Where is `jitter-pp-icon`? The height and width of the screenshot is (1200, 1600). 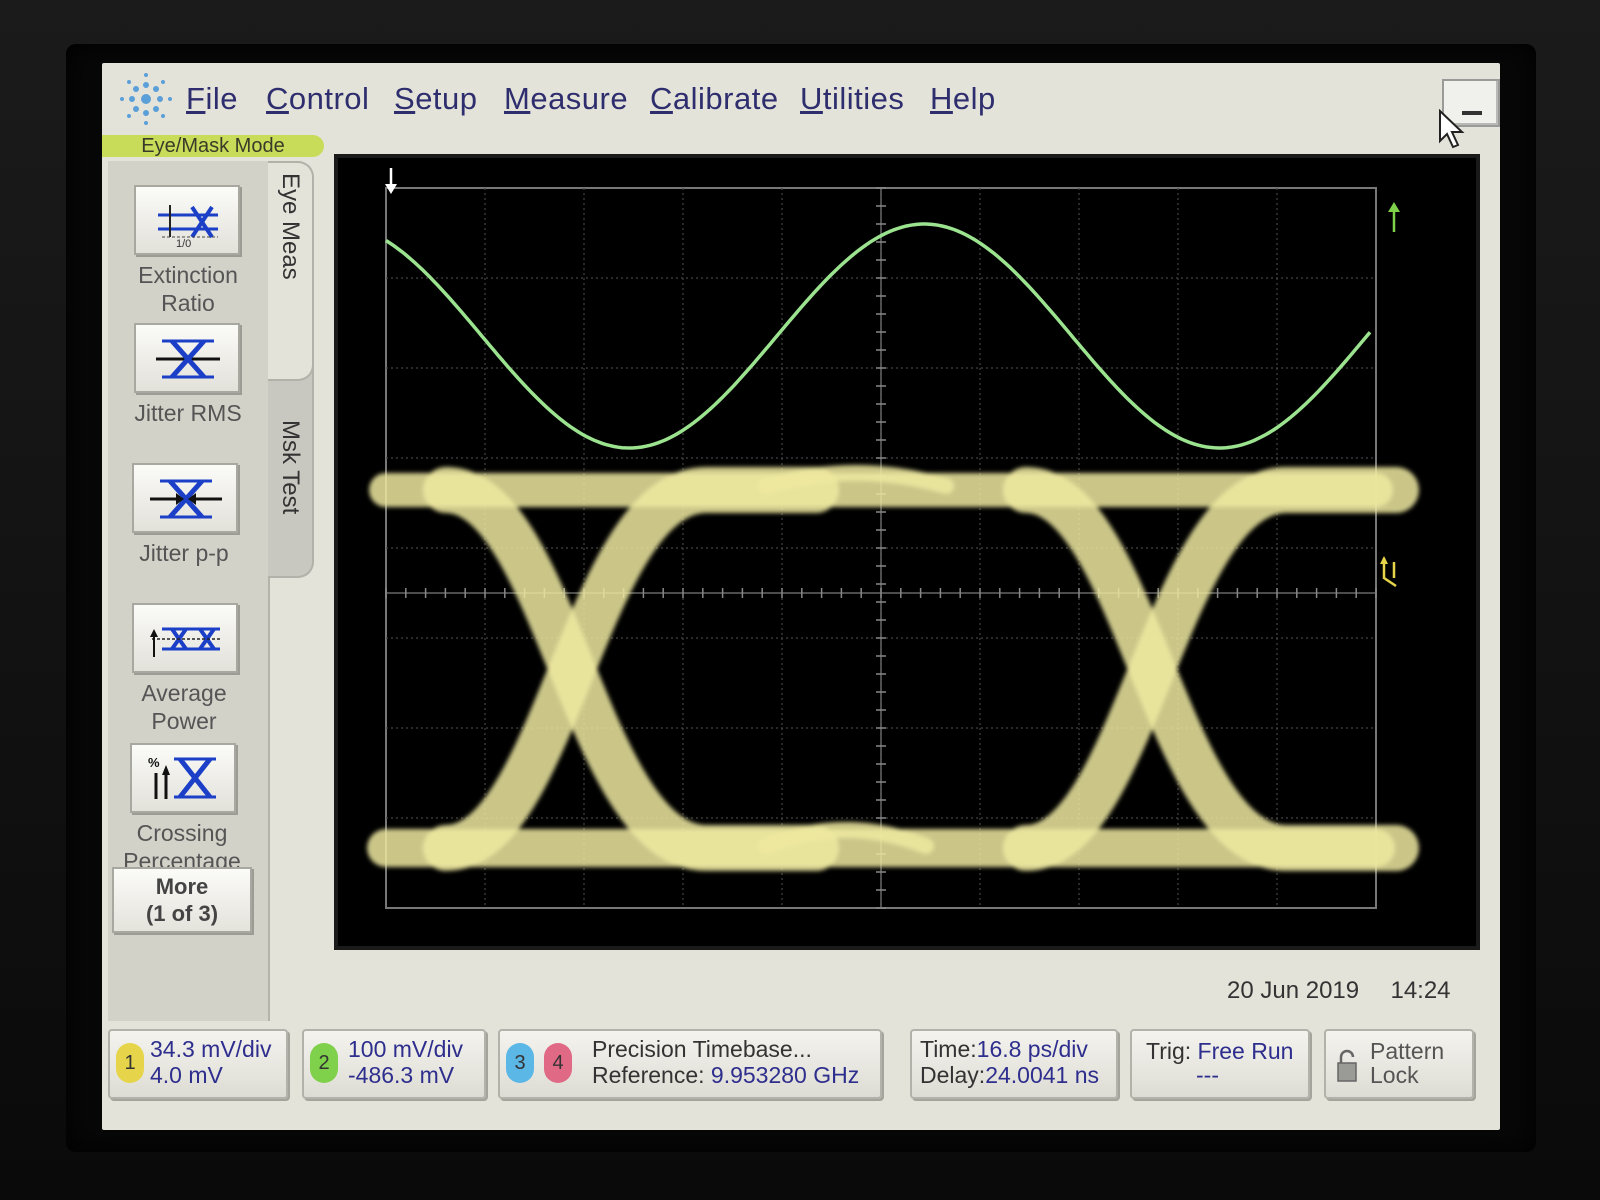
jitter-pp-icon is located at coordinates (186, 499).